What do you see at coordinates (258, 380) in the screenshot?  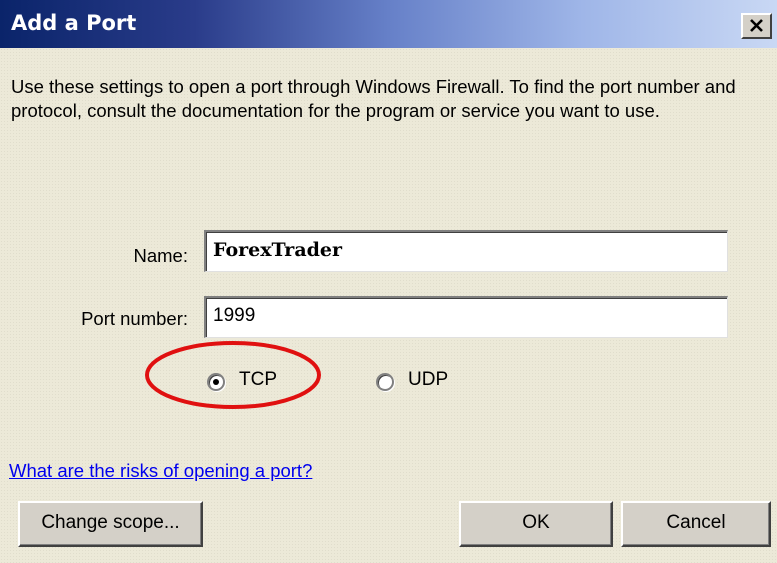 I see `tcp-radio-label: TCP` at bounding box center [258, 380].